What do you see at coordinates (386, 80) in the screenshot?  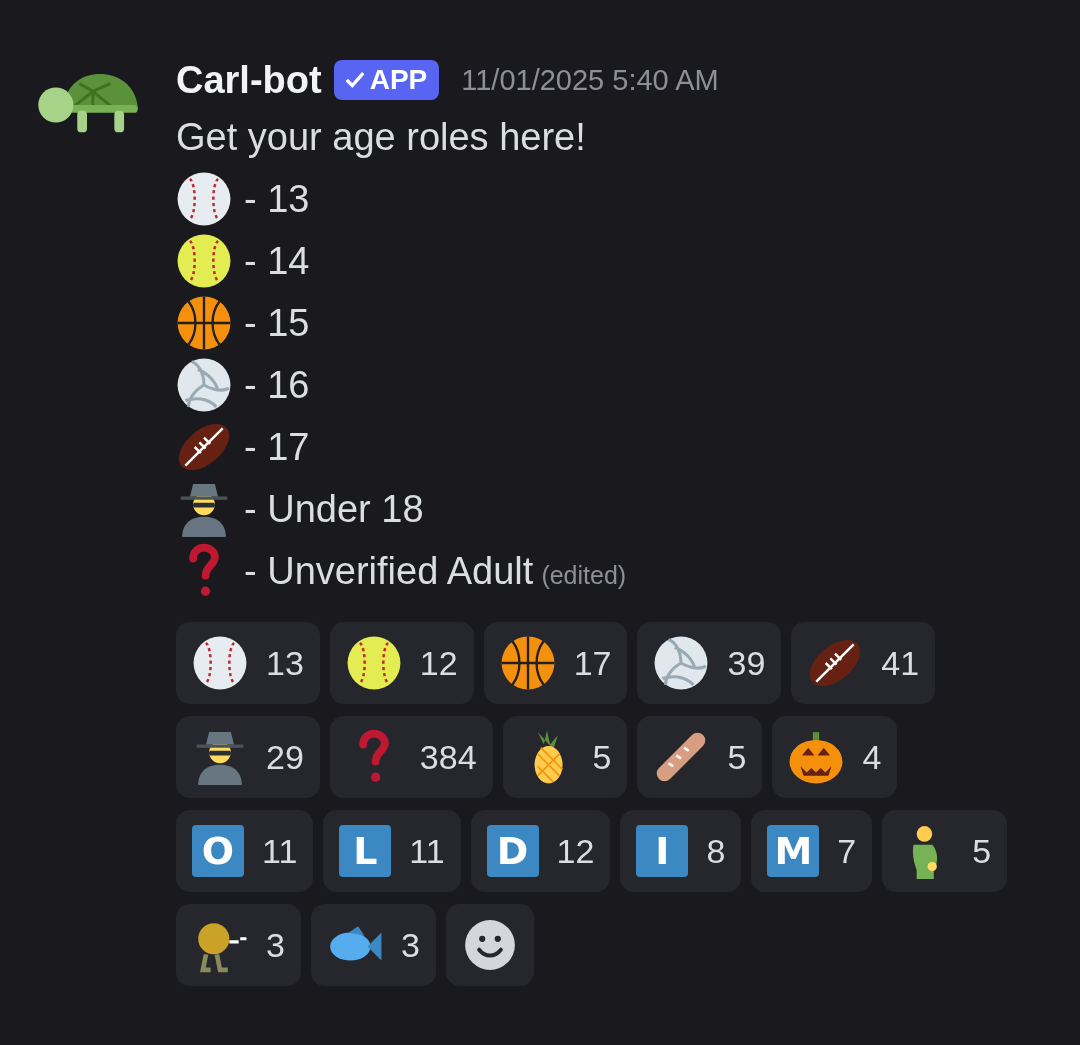 I see `app-badge: APP` at bounding box center [386, 80].